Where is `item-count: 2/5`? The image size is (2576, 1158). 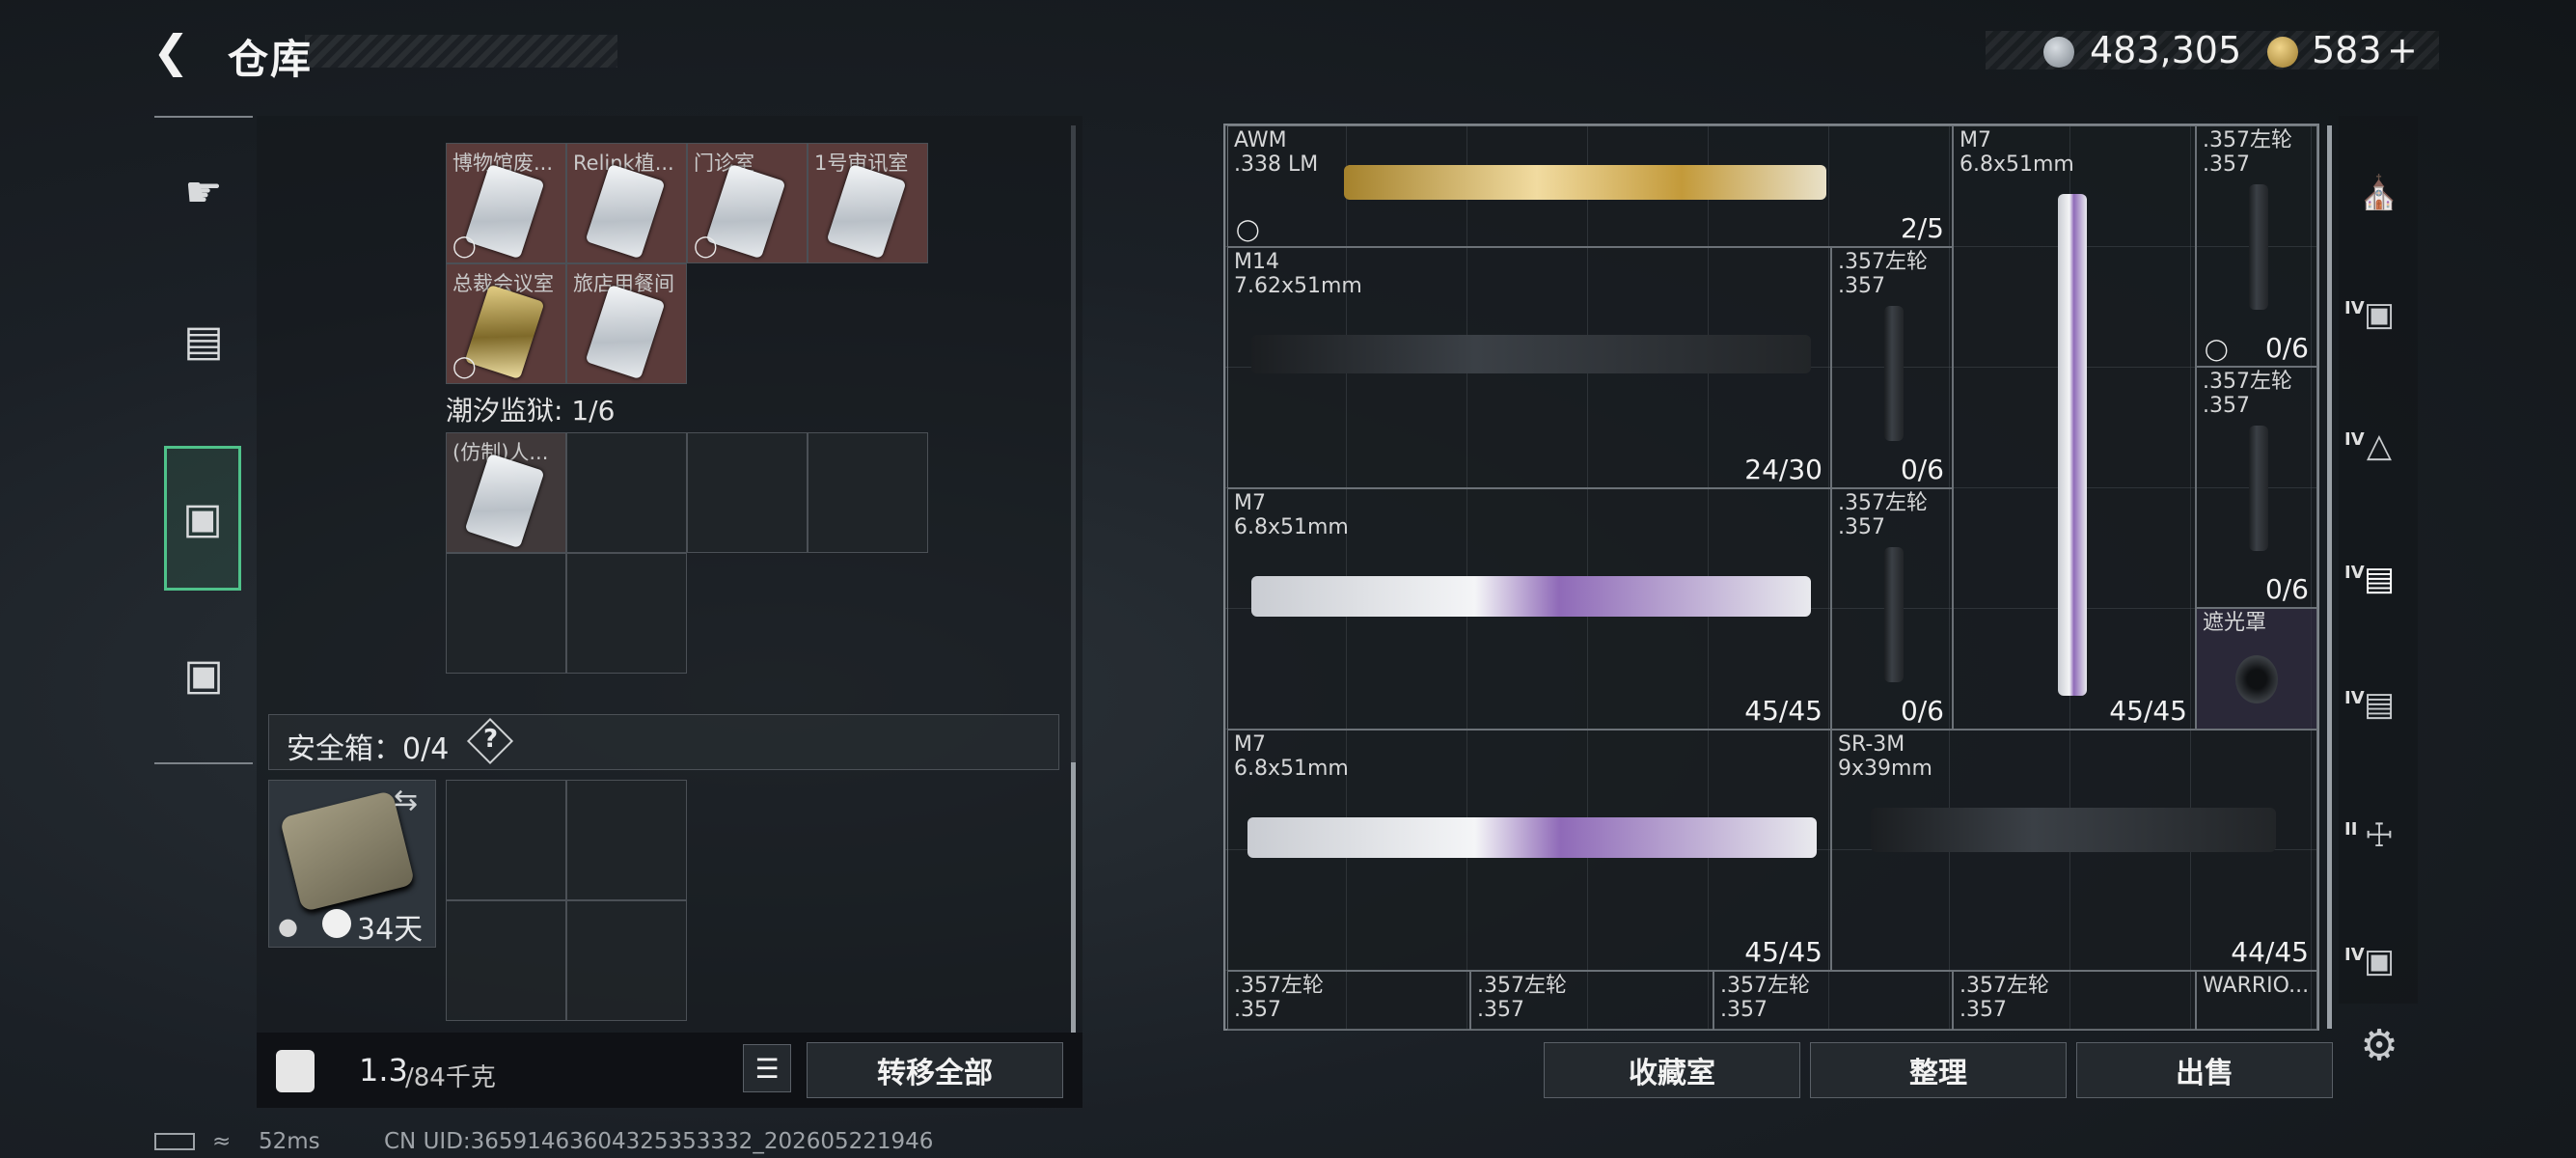 item-count: 2/5 is located at coordinates (1922, 228).